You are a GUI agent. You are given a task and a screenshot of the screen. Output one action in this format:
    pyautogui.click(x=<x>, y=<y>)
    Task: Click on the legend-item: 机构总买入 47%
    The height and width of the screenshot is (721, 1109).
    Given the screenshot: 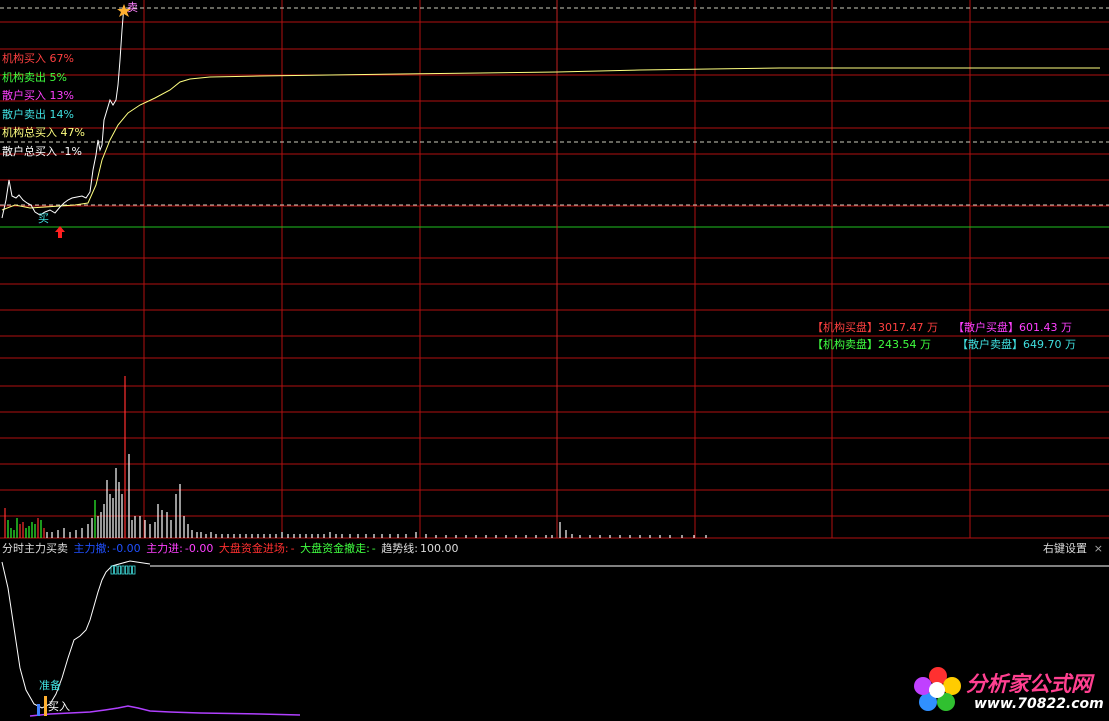 What is the action you would take?
    pyautogui.click(x=43, y=133)
    